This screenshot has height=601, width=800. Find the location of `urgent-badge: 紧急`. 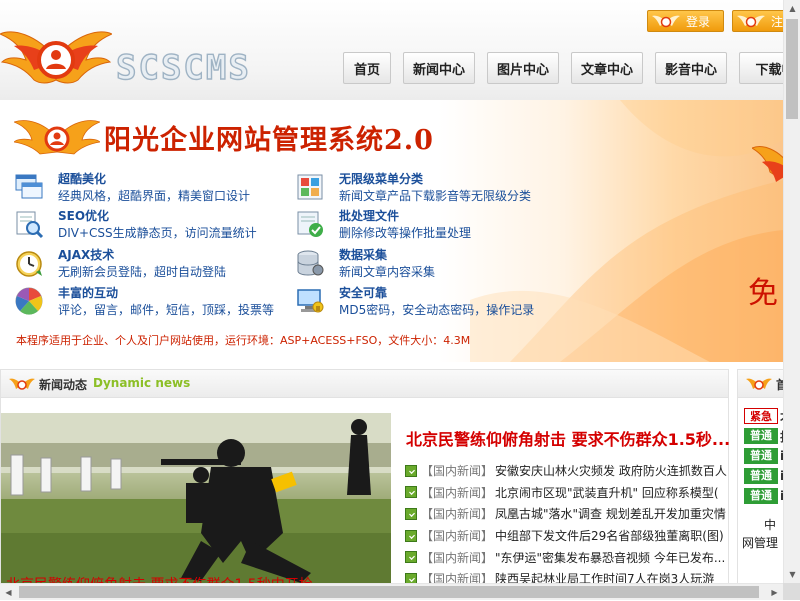

urgent-badge: 紧急 is located at coordinates (761, 416).